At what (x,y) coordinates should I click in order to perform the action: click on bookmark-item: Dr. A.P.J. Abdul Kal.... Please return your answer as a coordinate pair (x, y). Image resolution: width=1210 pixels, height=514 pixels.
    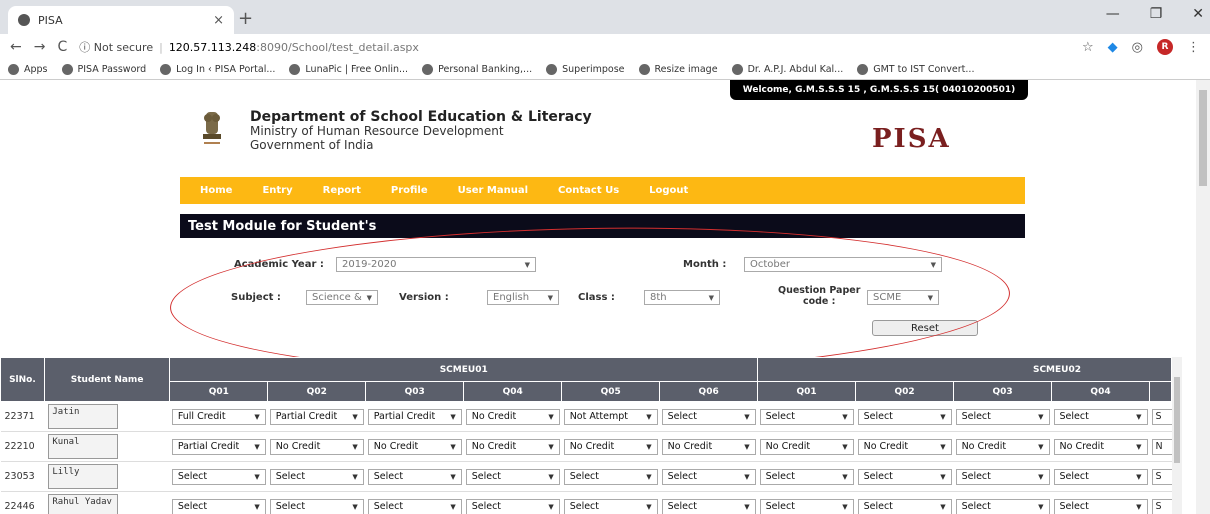
    Looking at the image, I should click on (787, 69).